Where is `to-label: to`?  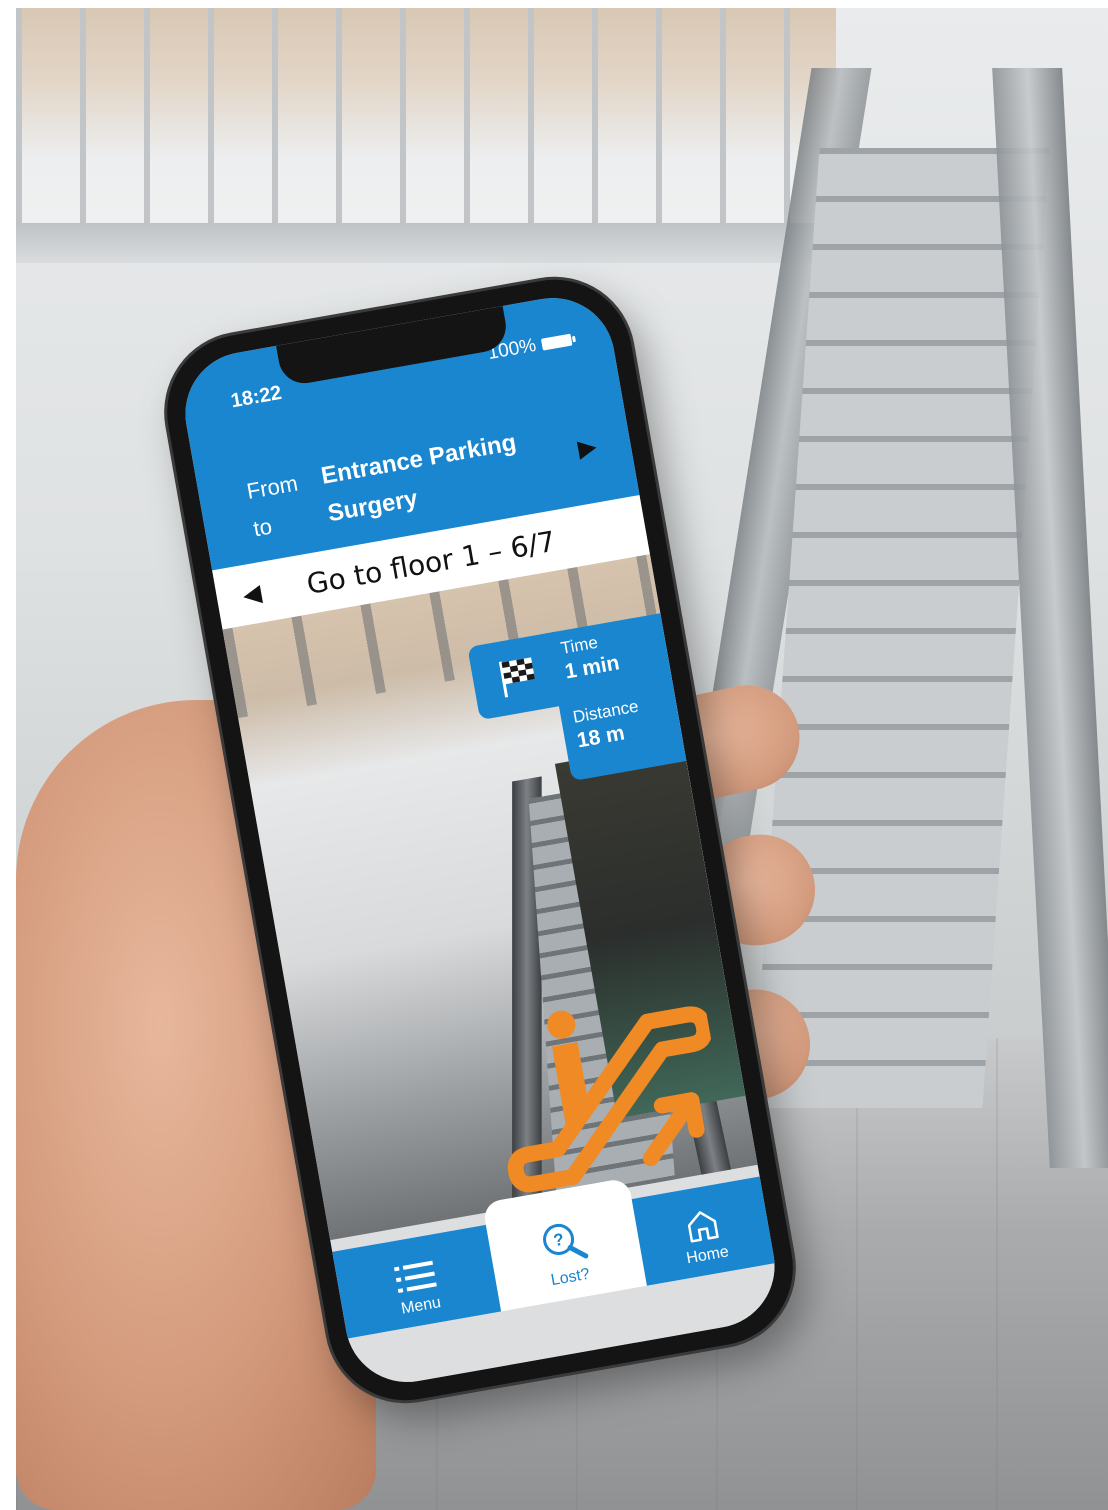 to-label: to is located at coordinates (262, 527).